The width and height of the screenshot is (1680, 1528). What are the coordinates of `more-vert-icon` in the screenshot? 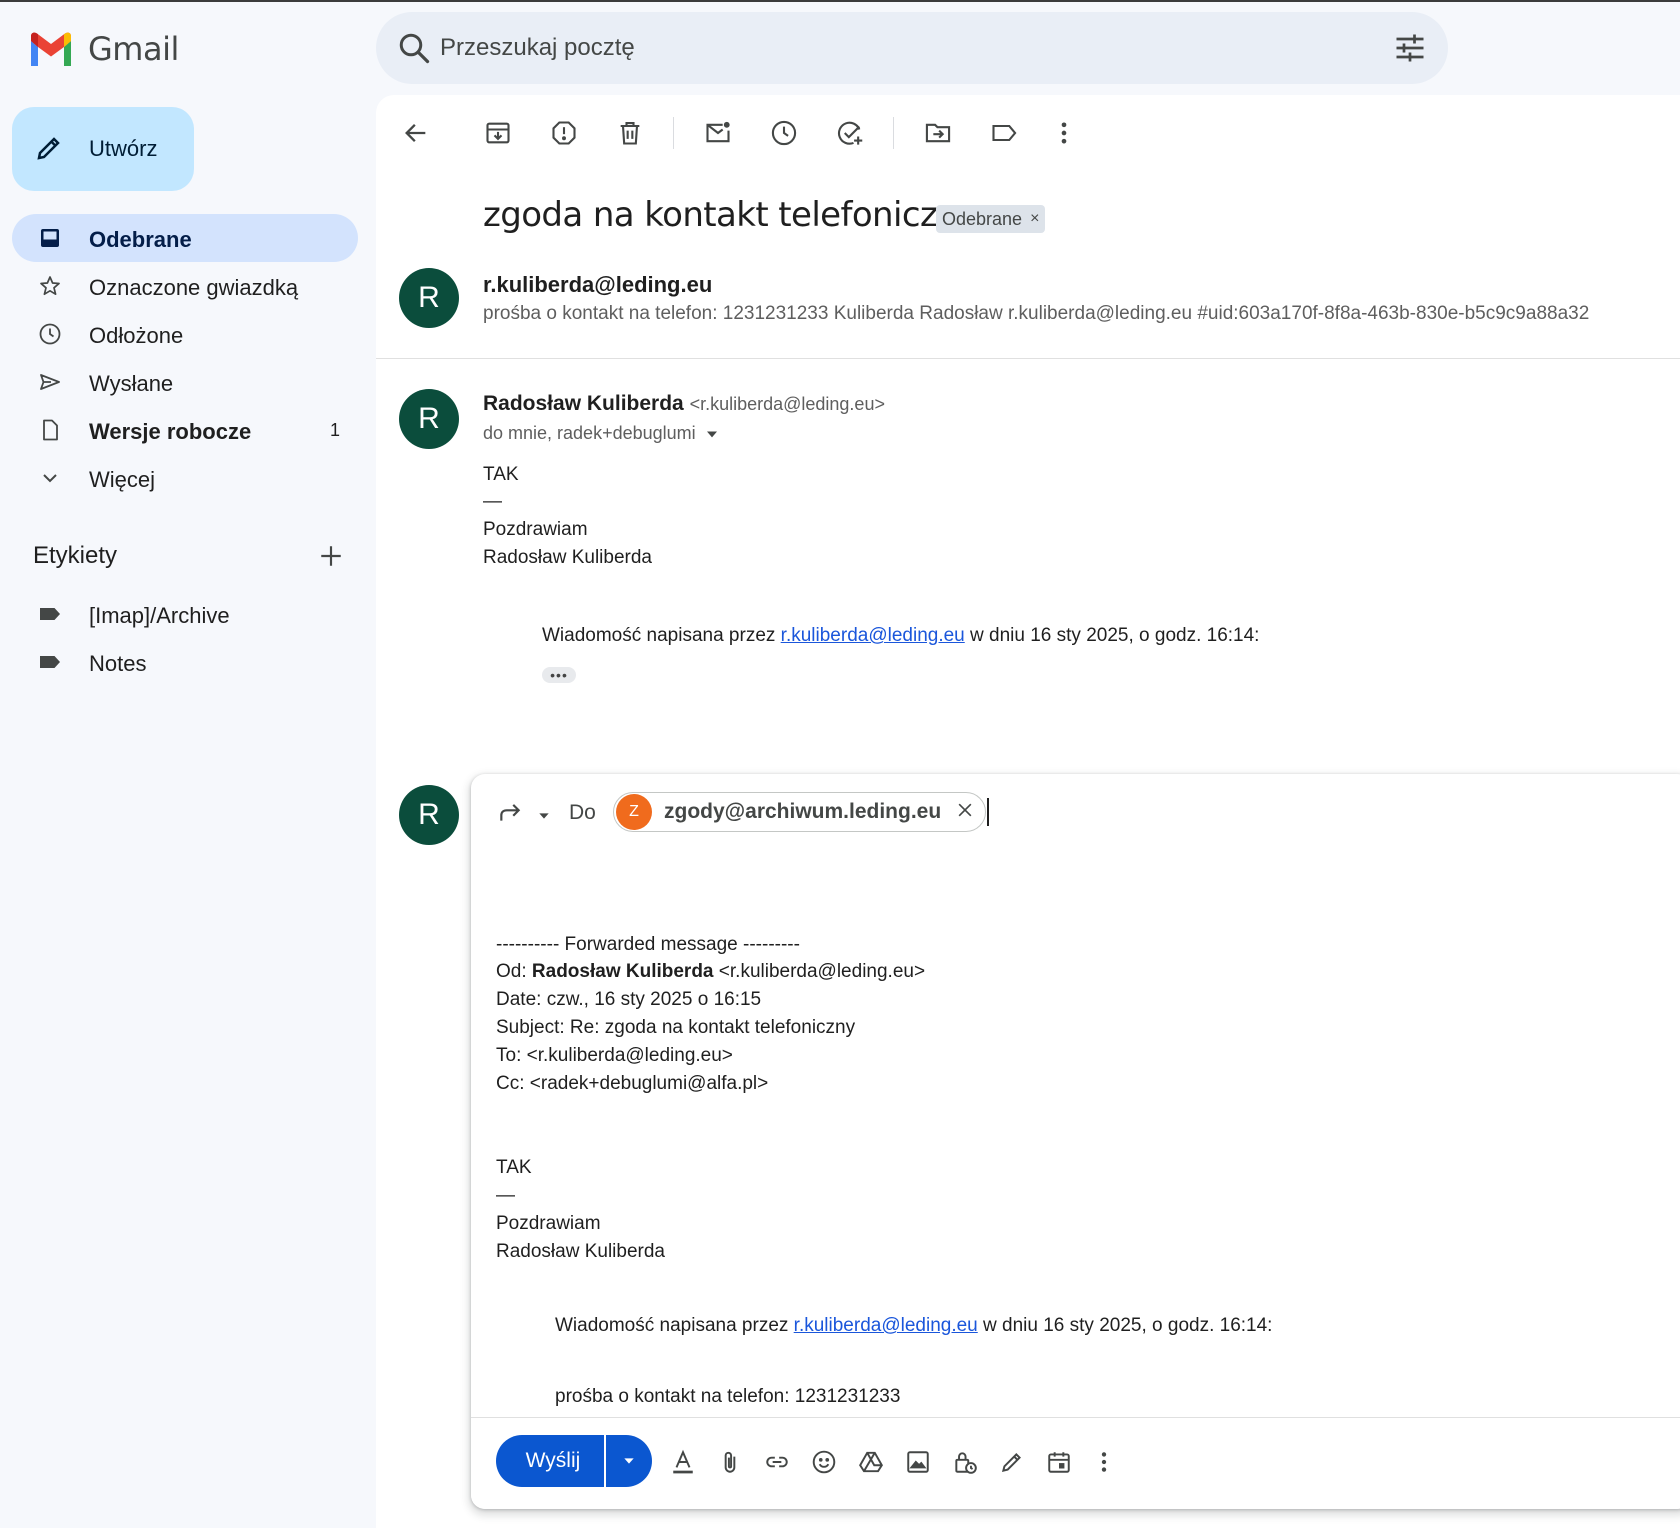 It's located at (1064, 133).